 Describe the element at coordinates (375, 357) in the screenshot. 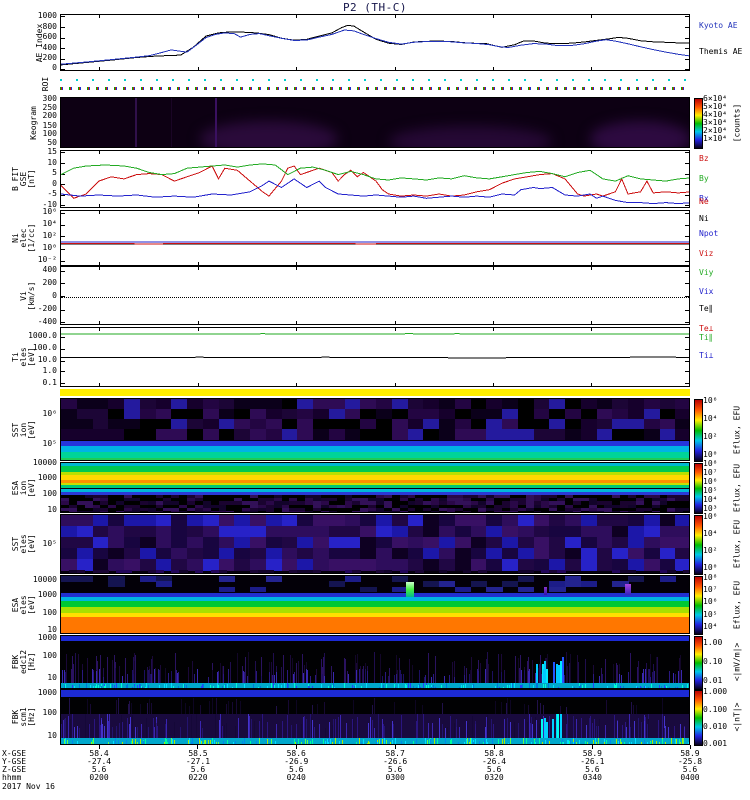

I see `series-Te∥` at that location.